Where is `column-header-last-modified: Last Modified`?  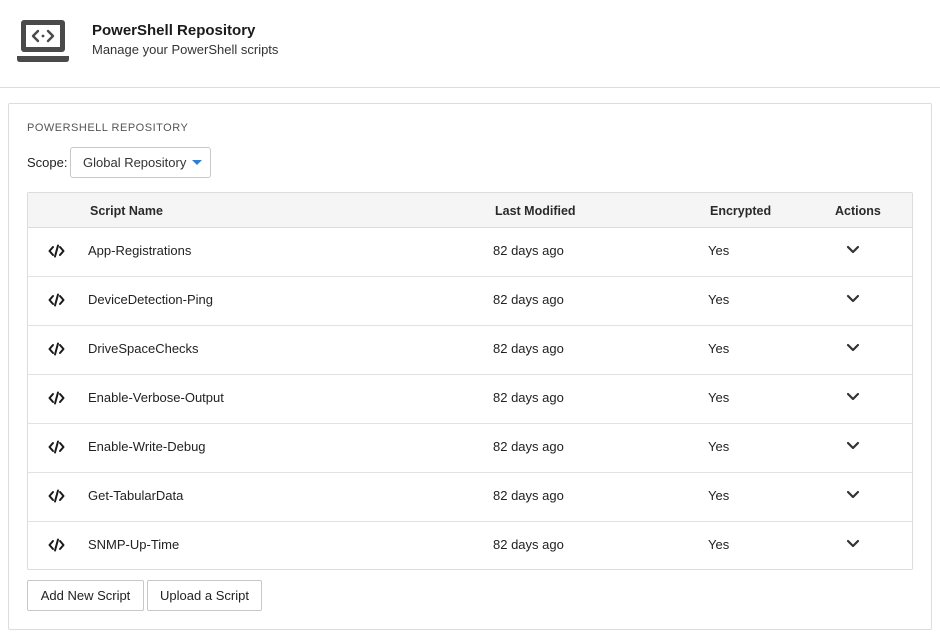 column-header-last-modified: Last Modified is located at coordinates (535, 211).